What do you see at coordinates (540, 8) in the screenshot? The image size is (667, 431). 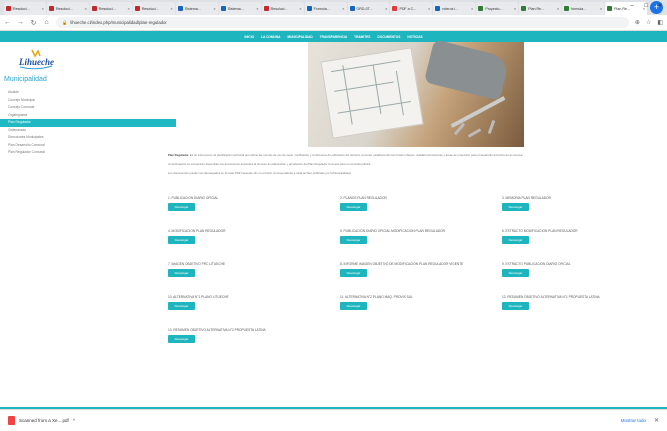 I see `browser-tab: Plan Re... ×` at bounding box center [540, 8].